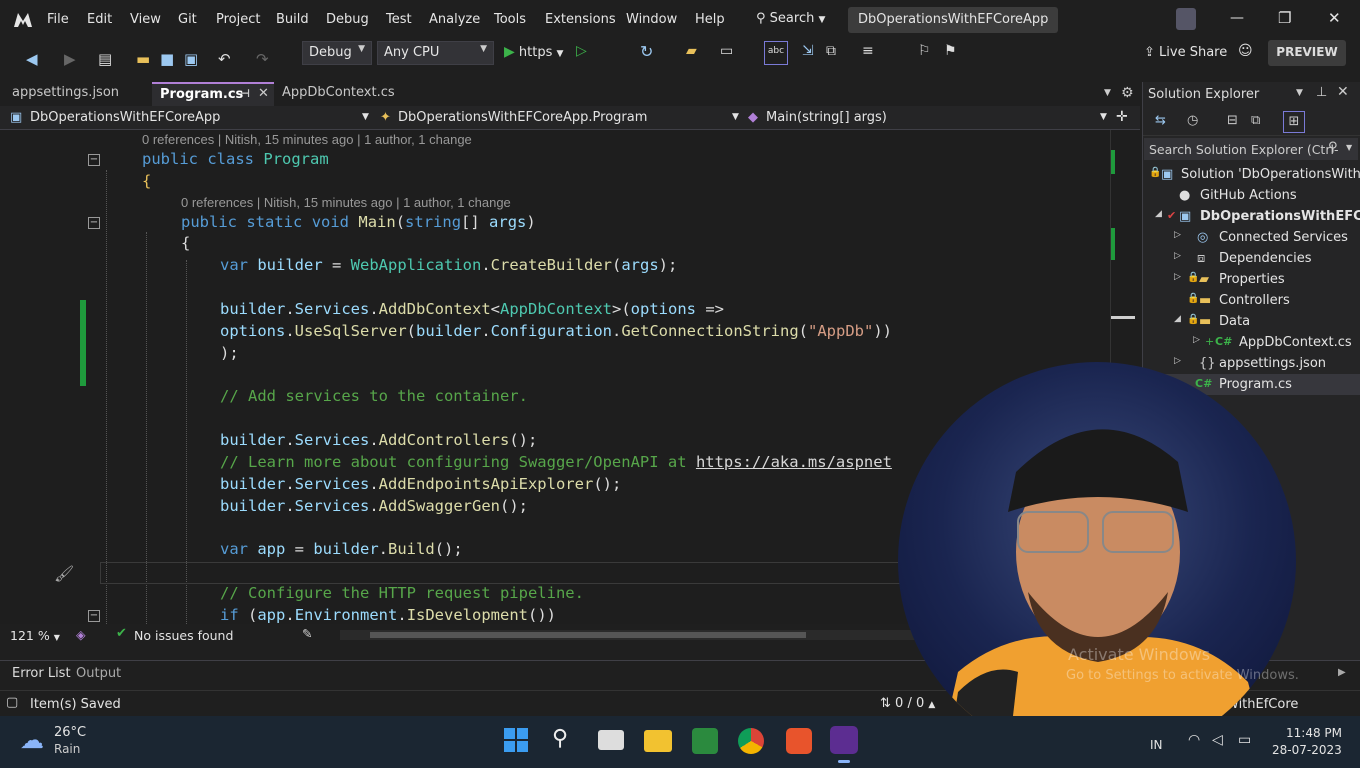  Describe the element at coordinates (65, 94) in the screenshot. I see `tab-appsettings: appsettings.json` at that location.